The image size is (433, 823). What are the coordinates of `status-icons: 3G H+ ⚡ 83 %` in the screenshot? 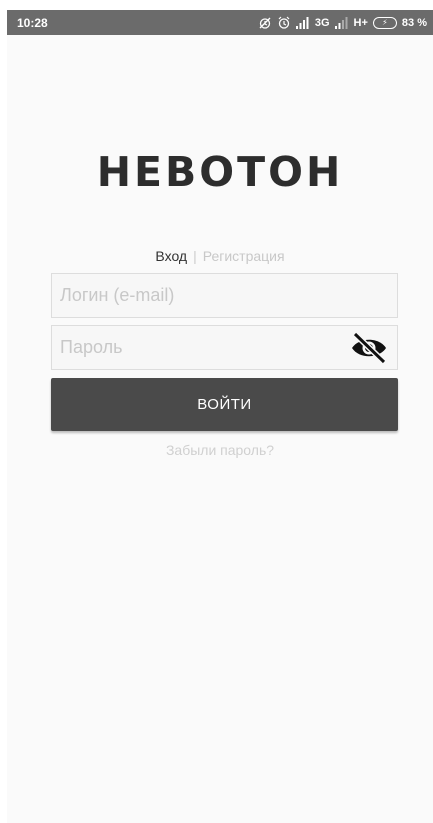 It's located at (342, 23).